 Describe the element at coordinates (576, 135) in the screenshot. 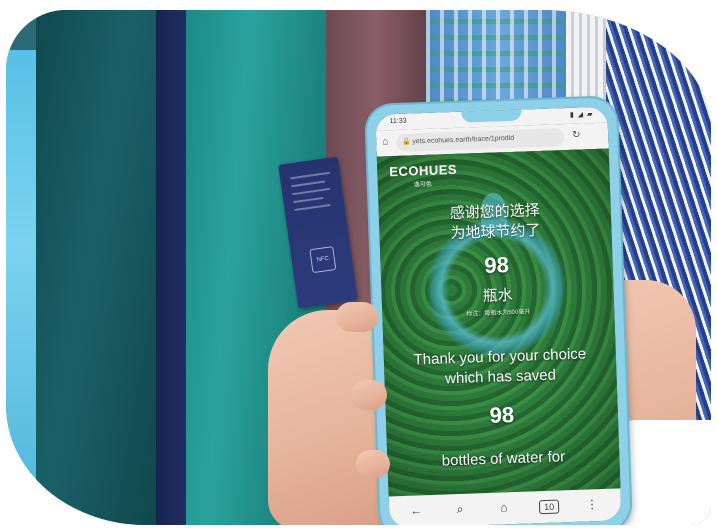

I see `reload-icon: ↻` at that location.